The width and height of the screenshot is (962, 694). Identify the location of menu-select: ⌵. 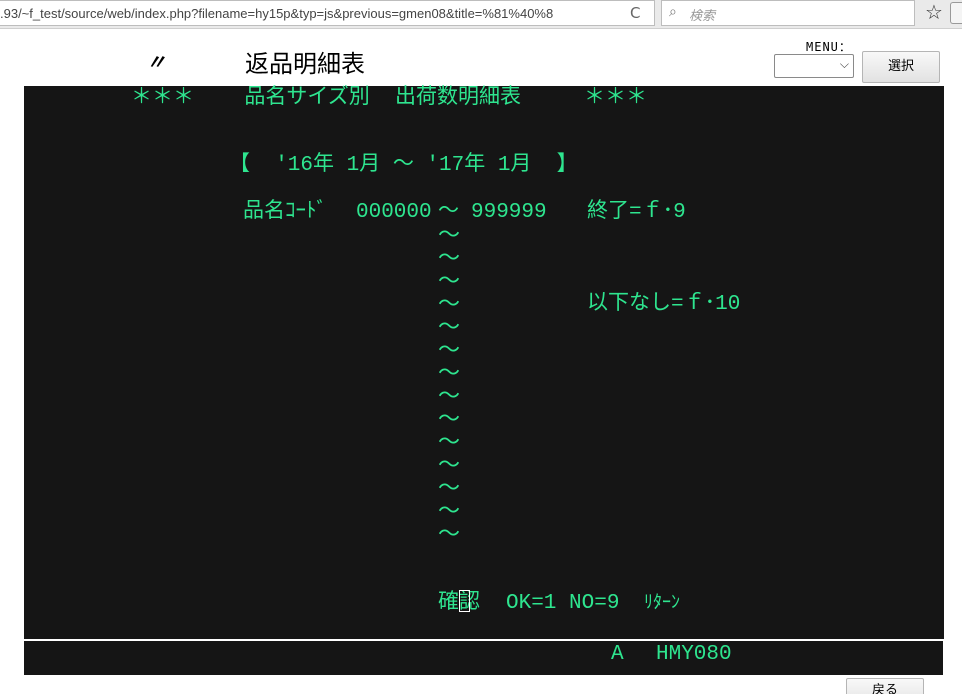
(814, 66).